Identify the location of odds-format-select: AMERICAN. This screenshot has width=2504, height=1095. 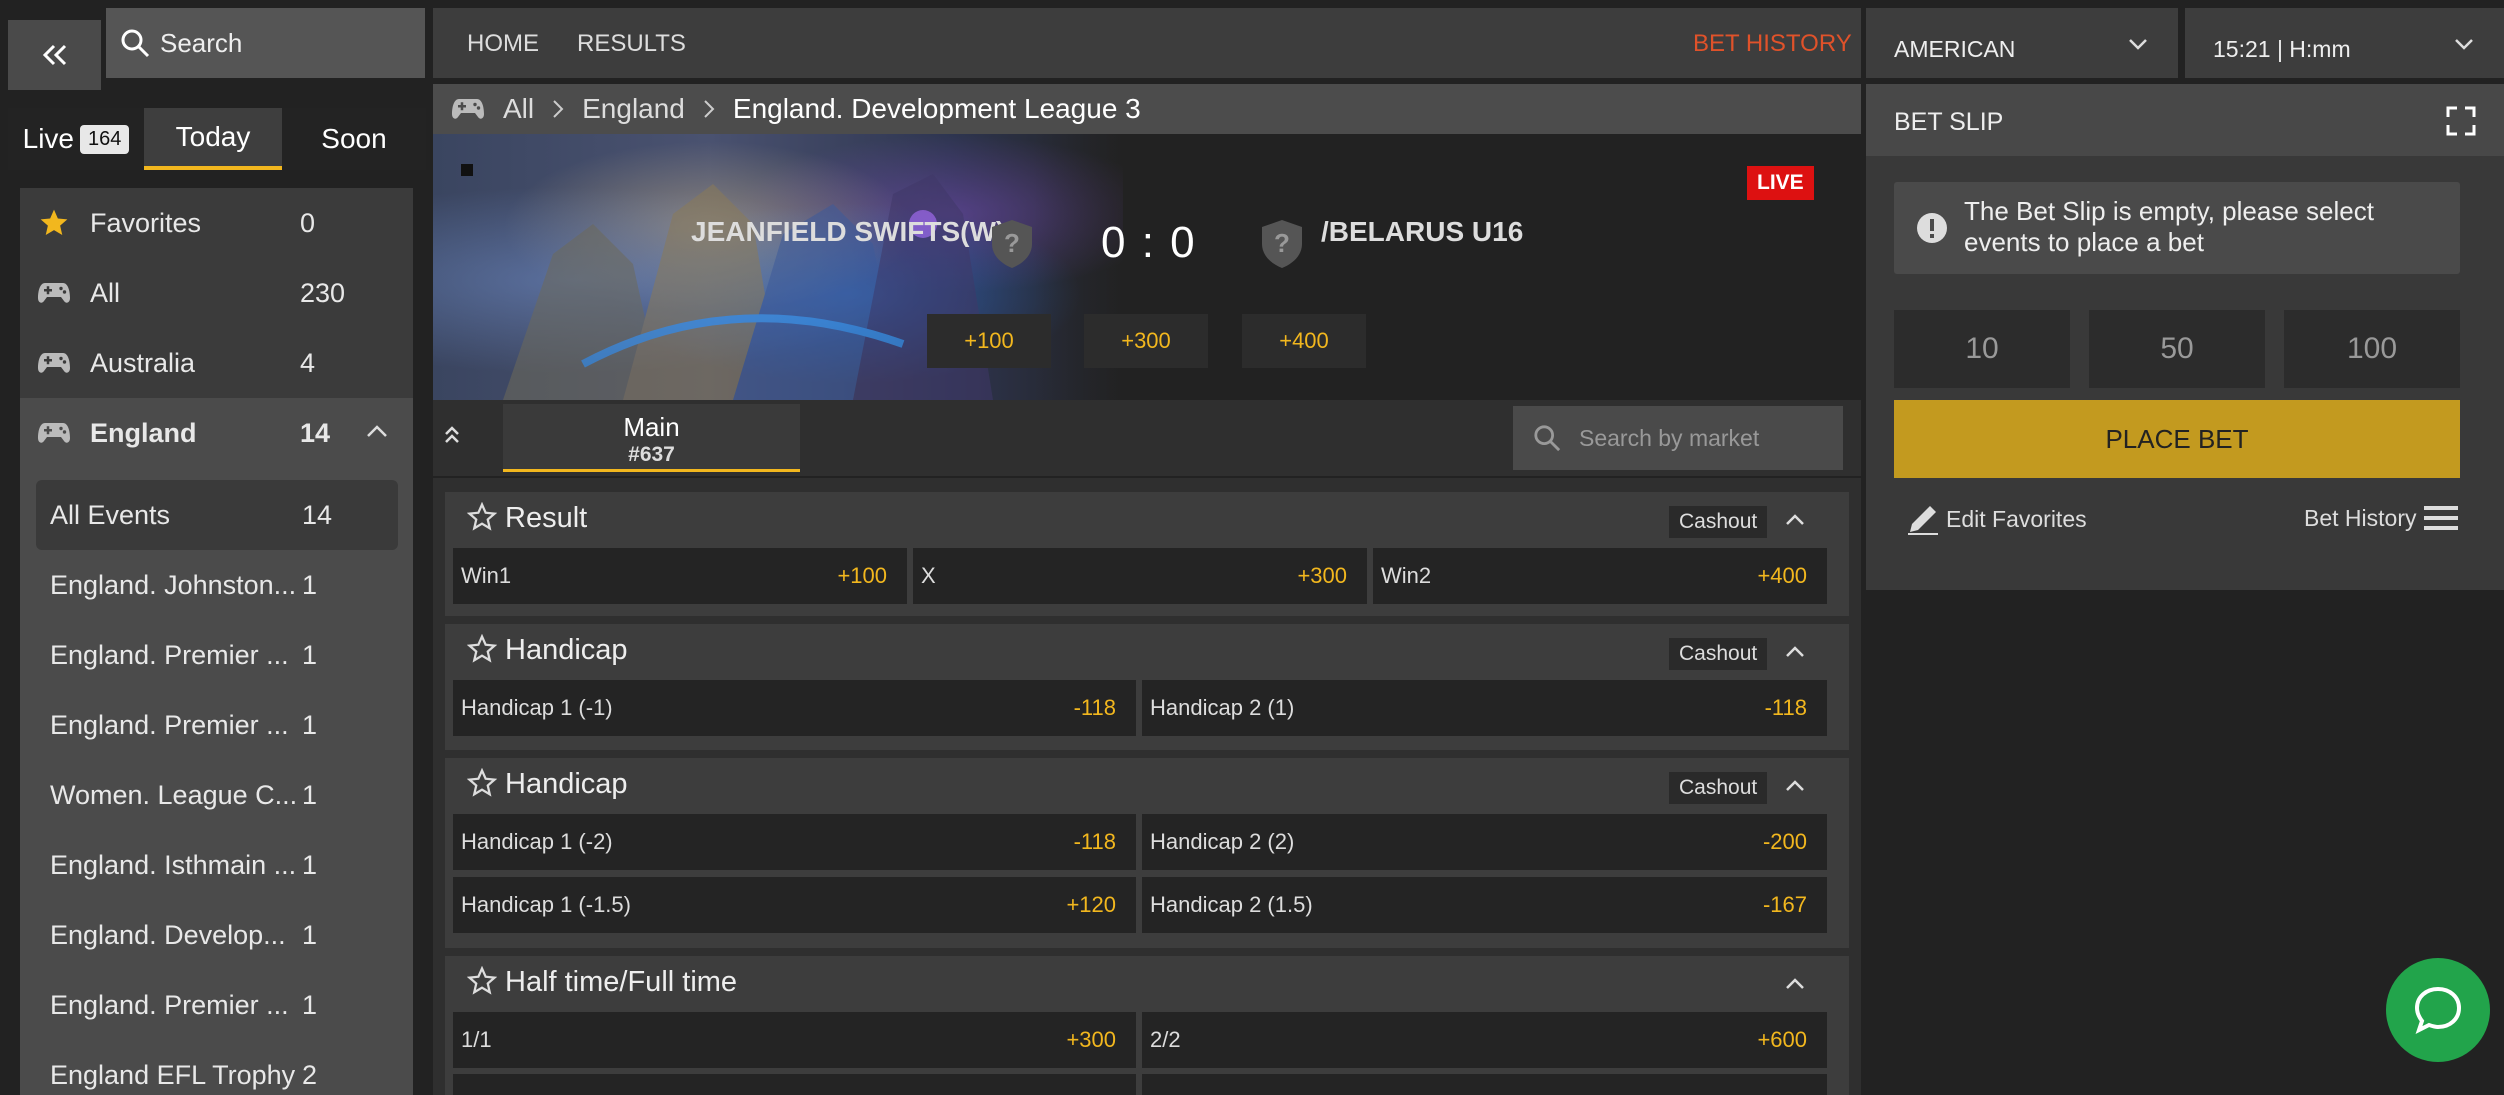
(2022, 43).